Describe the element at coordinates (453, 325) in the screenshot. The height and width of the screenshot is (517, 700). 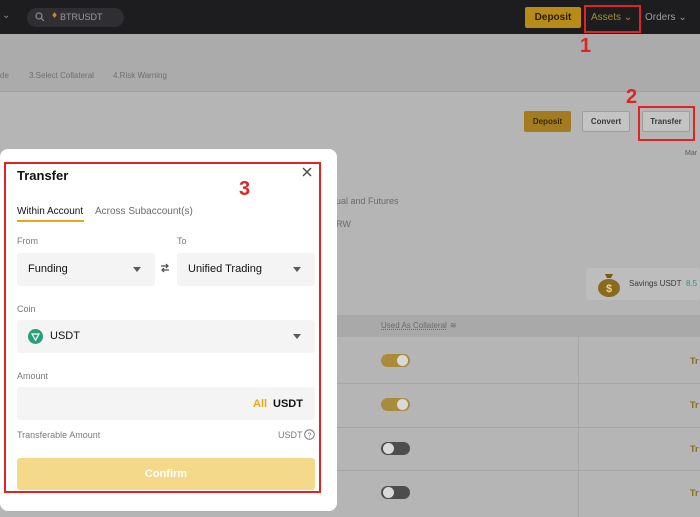
I see `stack-icon: ≋` at that location.